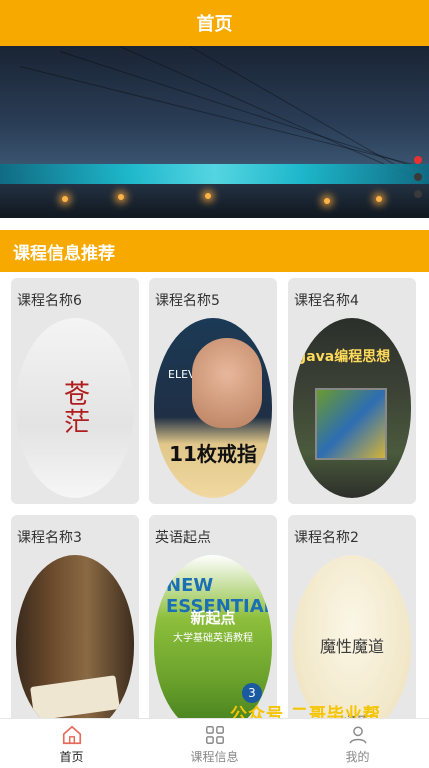 This screenshot has height=768, width=429. What do you see at coordinates (214, 251) in the screenshot?
I see `section-header: 课程信息推荐` at bounding box center [214, 251].